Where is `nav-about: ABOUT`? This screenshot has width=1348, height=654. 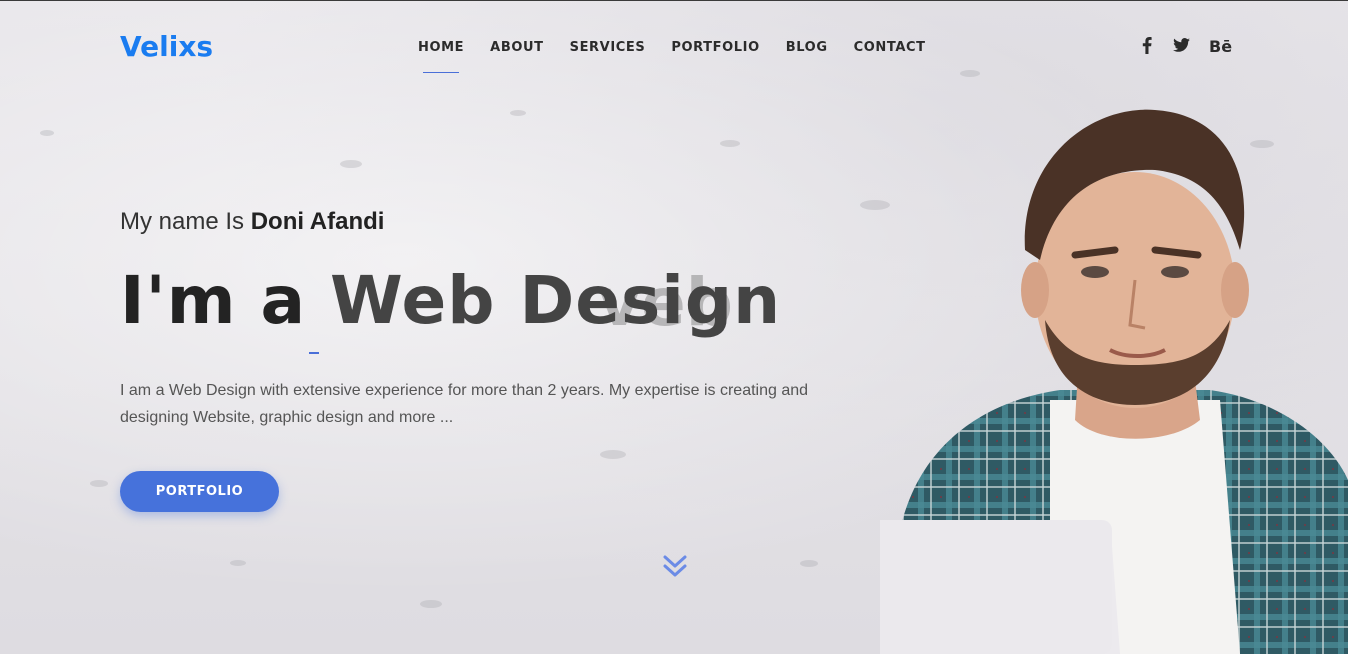 nav-about: ABOUT is located at coordinates (516, 47).